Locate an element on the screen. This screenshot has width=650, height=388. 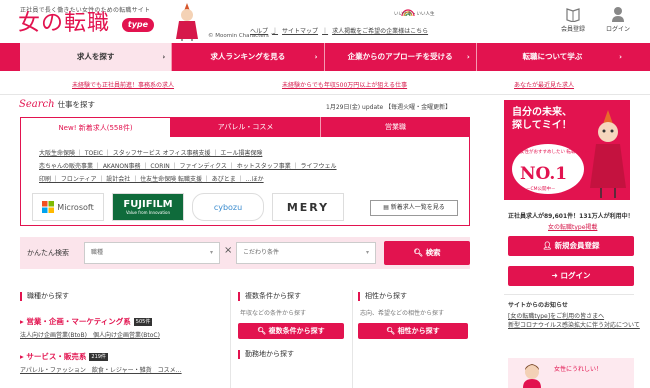
woman-icon is located at coordinates (532, 376).